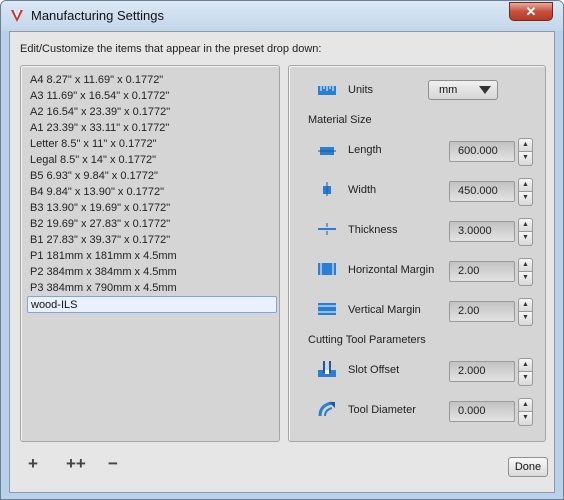  I want to click on ruler-icon, so click(327, 90).